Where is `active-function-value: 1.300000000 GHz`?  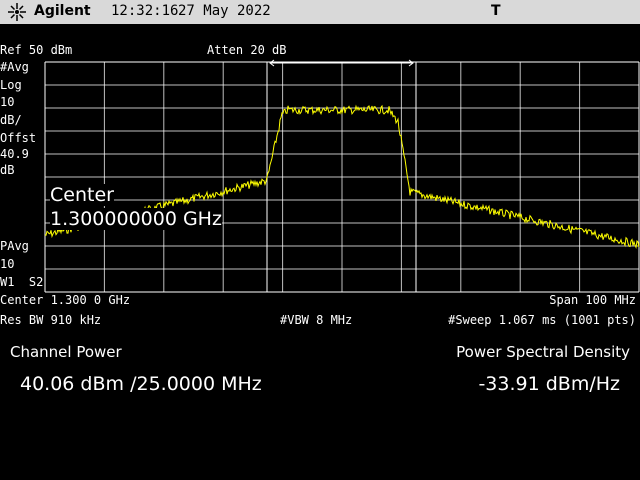
active-function-value: 1.300000000 GHz is located at coordinates (136, 219).